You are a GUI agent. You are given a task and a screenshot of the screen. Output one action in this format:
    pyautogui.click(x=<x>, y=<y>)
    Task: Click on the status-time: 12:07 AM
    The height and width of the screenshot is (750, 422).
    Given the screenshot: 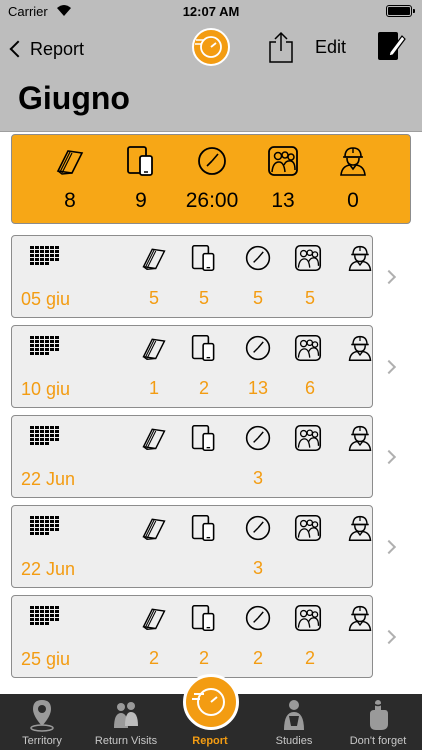 What is the action you would take?
    pyautogui.click(x=211, y=11)
    